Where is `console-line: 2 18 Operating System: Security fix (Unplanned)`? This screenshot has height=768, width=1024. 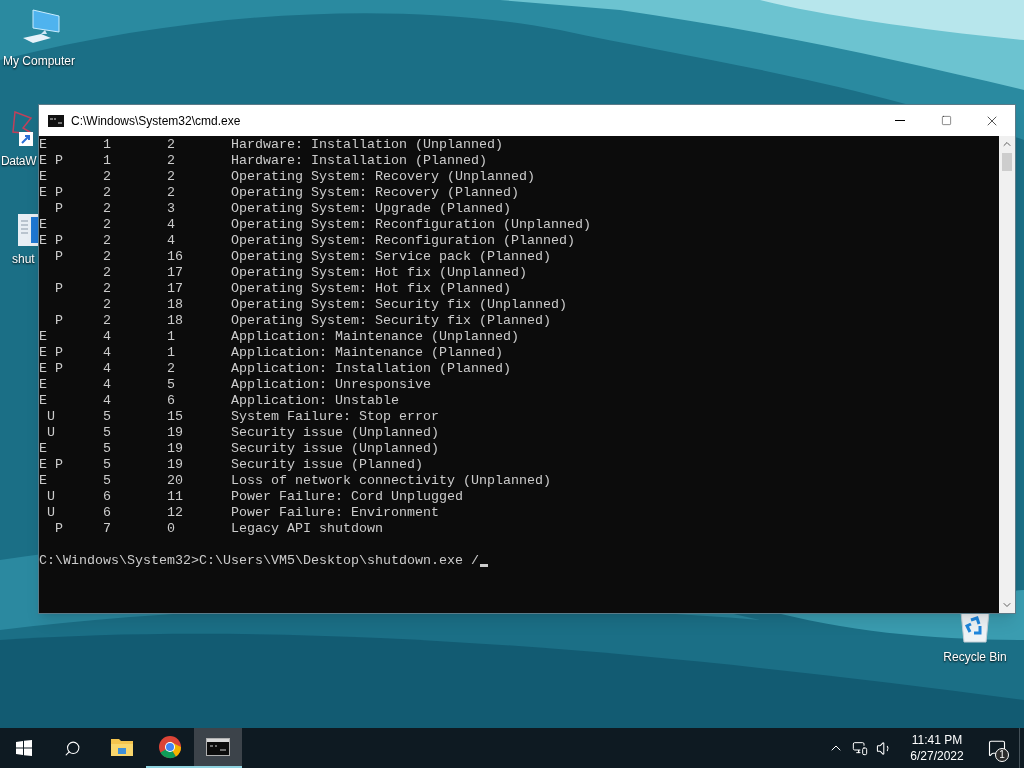
console-line: 2 18 Operating System: Security fix (Unplanned) is located at coordinates (334, 305).